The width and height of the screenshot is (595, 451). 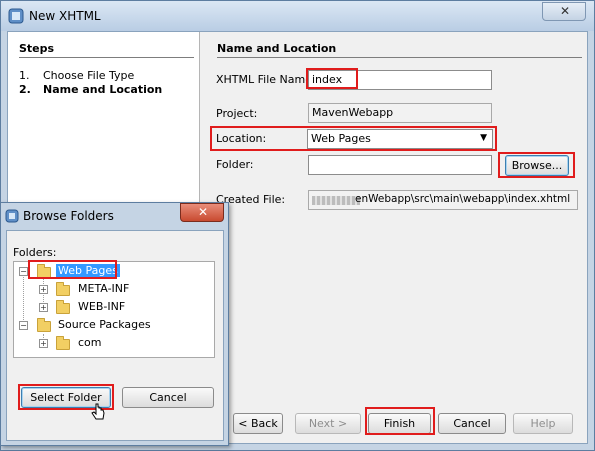 I want to click on window-title: New XHTML, so click(x=65, y=16).